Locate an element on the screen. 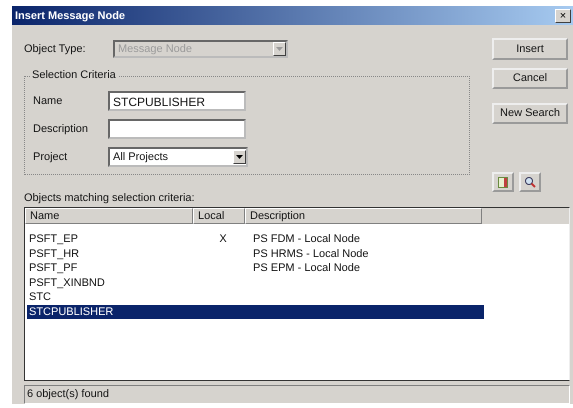  project-label: Project is located at coordinates (50, 157).